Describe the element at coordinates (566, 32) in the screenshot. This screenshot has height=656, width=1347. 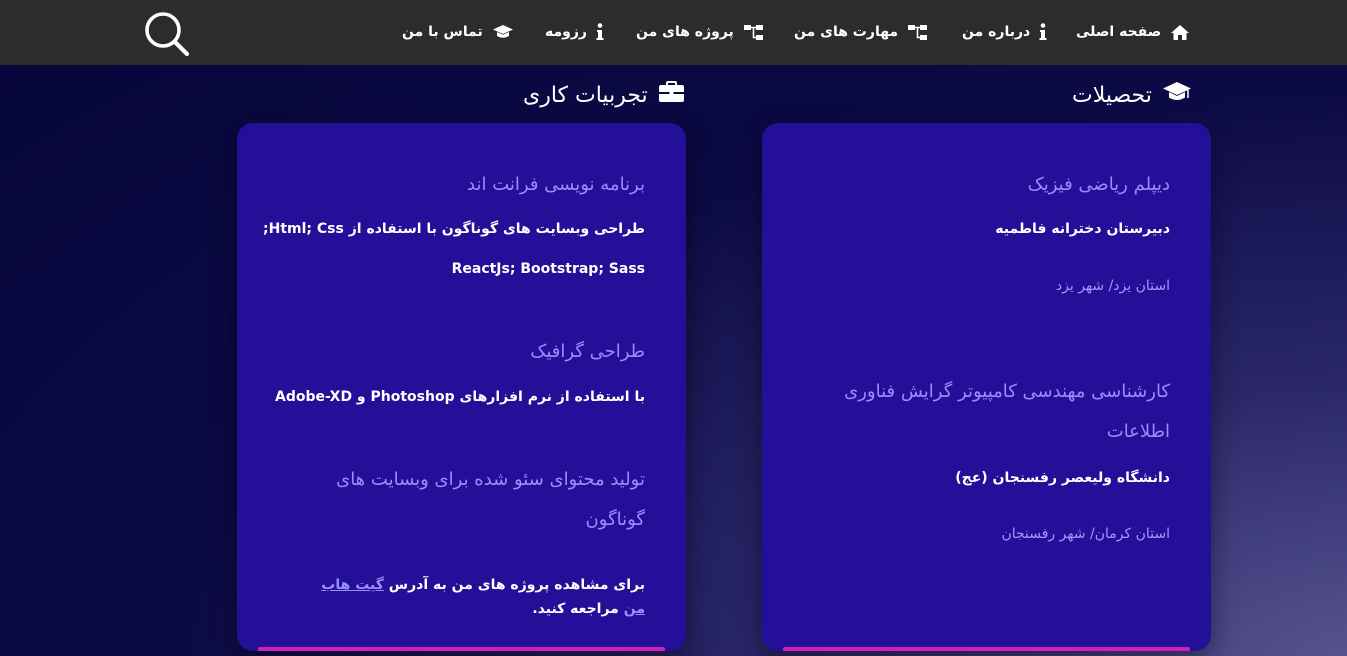
I see `nav-resume-label: رزومه` at that location.